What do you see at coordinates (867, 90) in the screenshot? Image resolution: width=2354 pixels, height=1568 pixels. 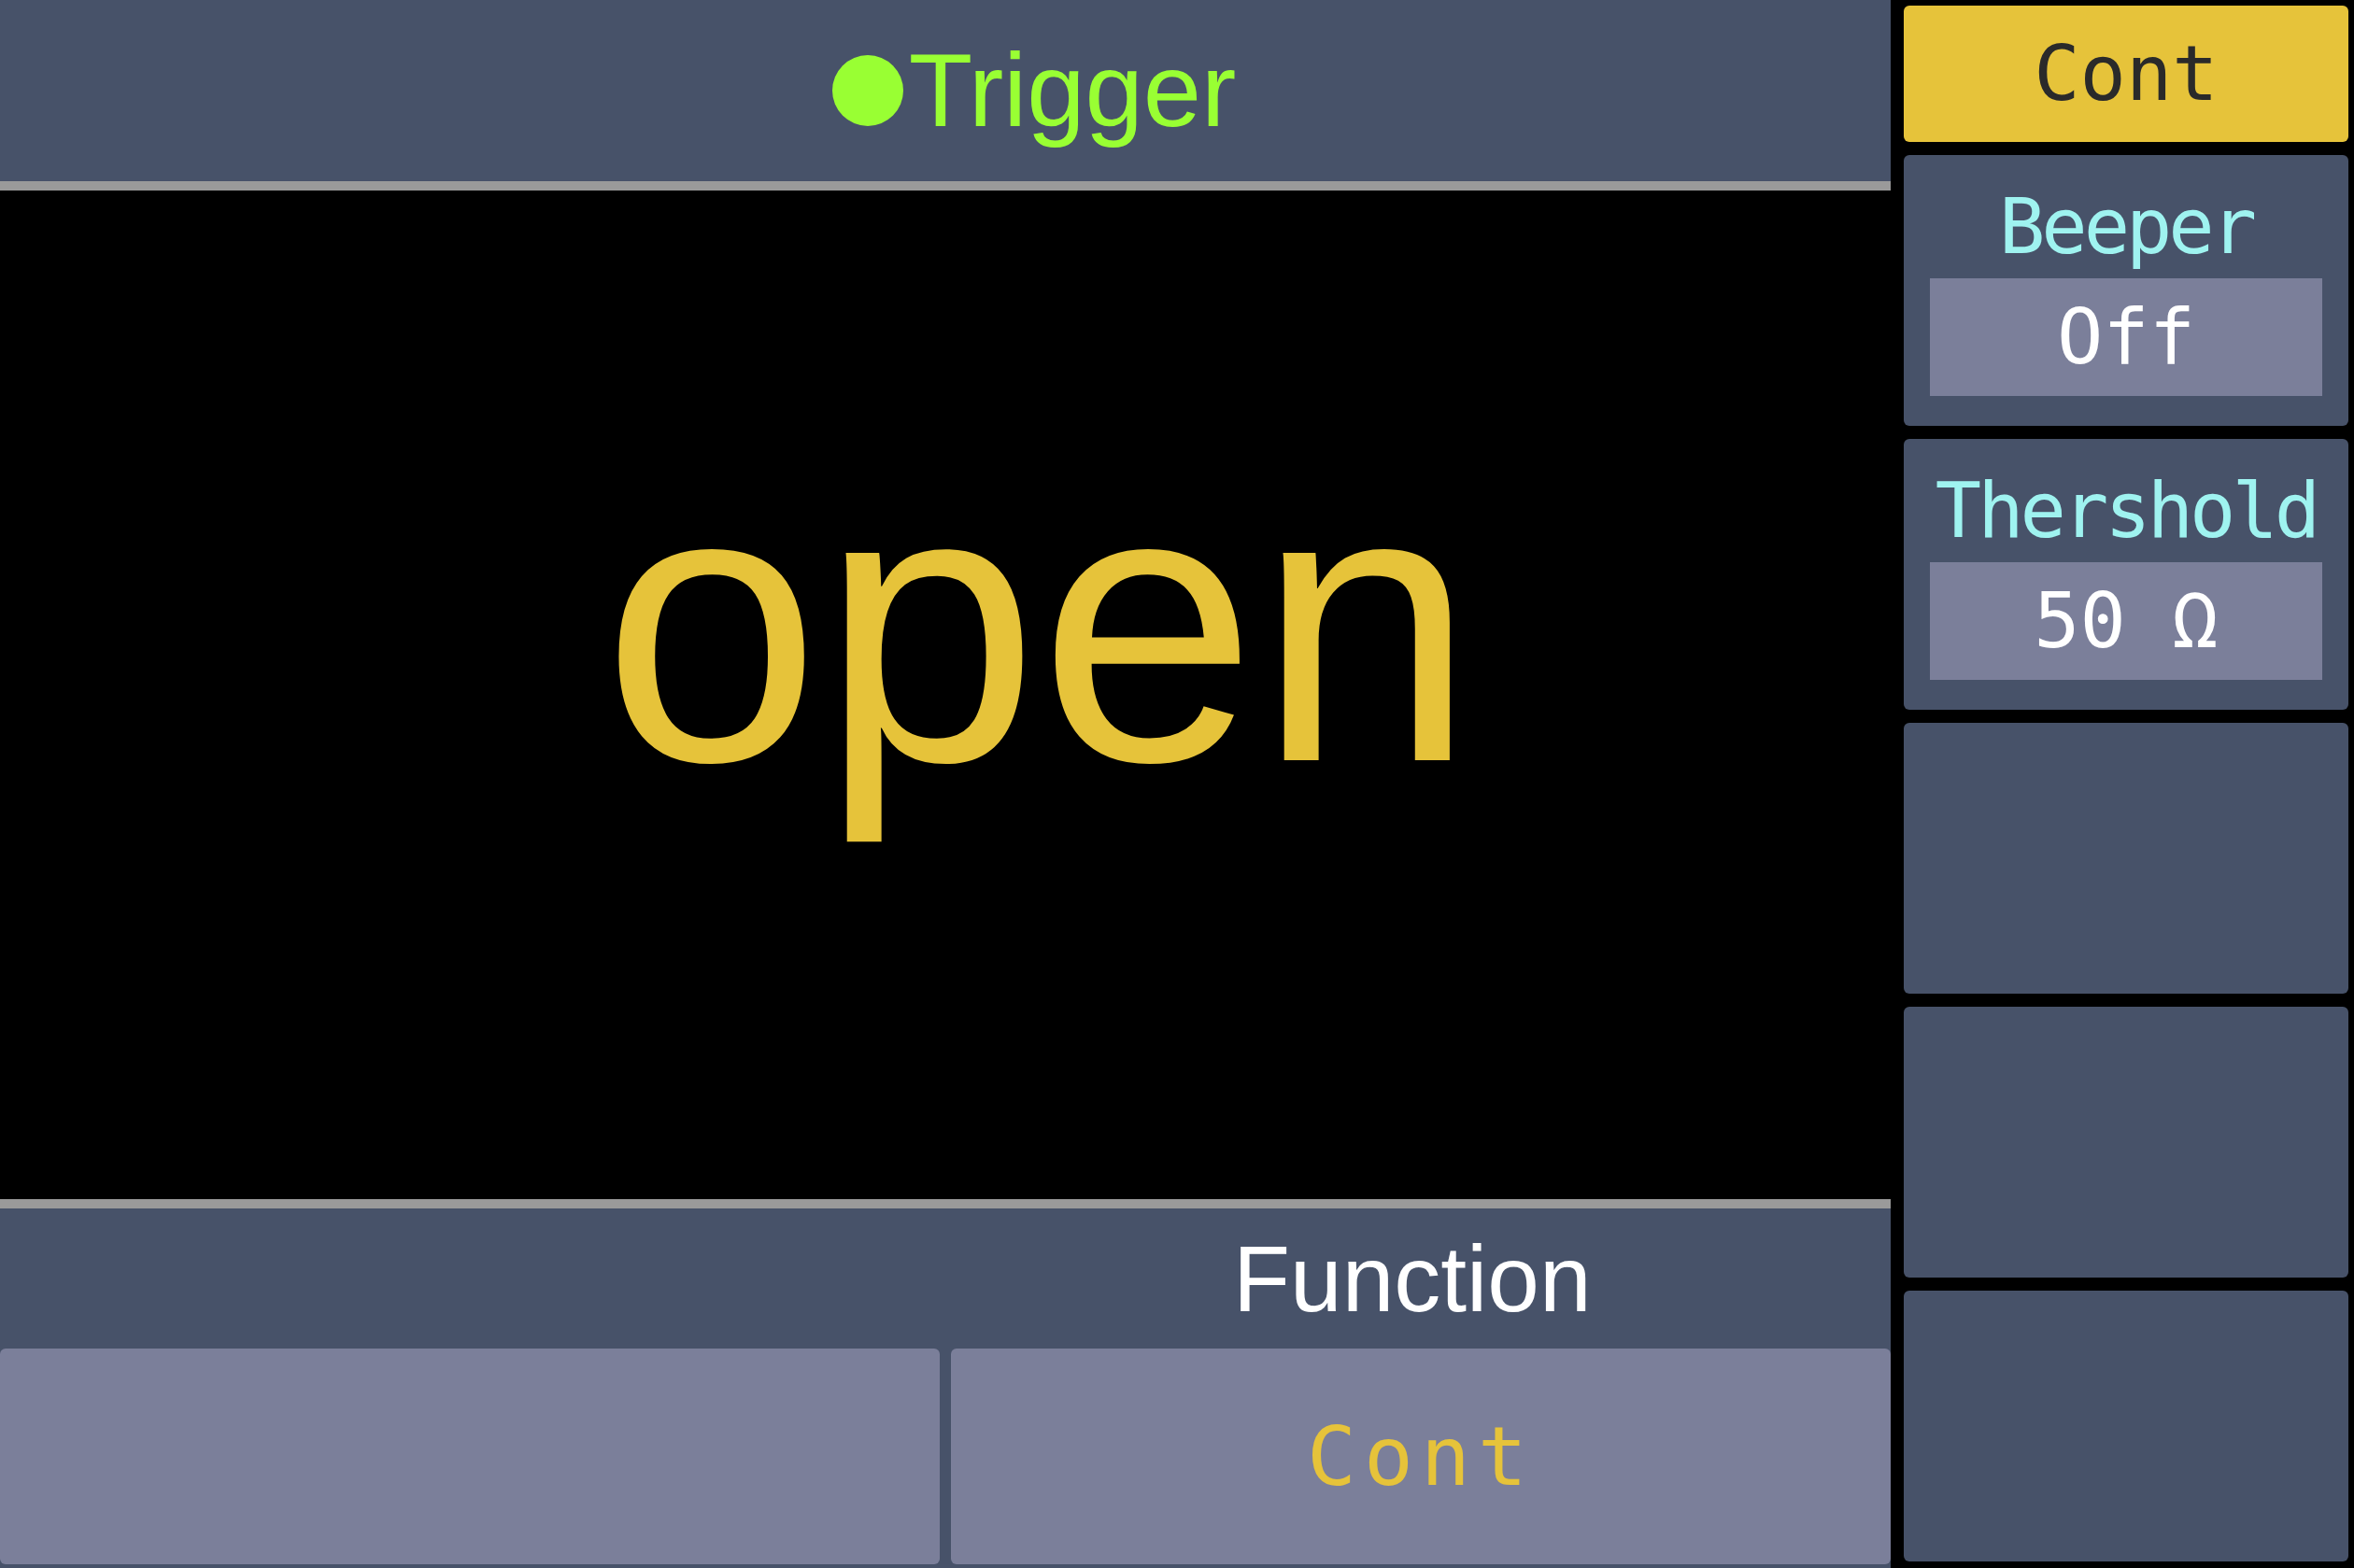 I see `status-dot-icon` at bounding box center [867, 90].